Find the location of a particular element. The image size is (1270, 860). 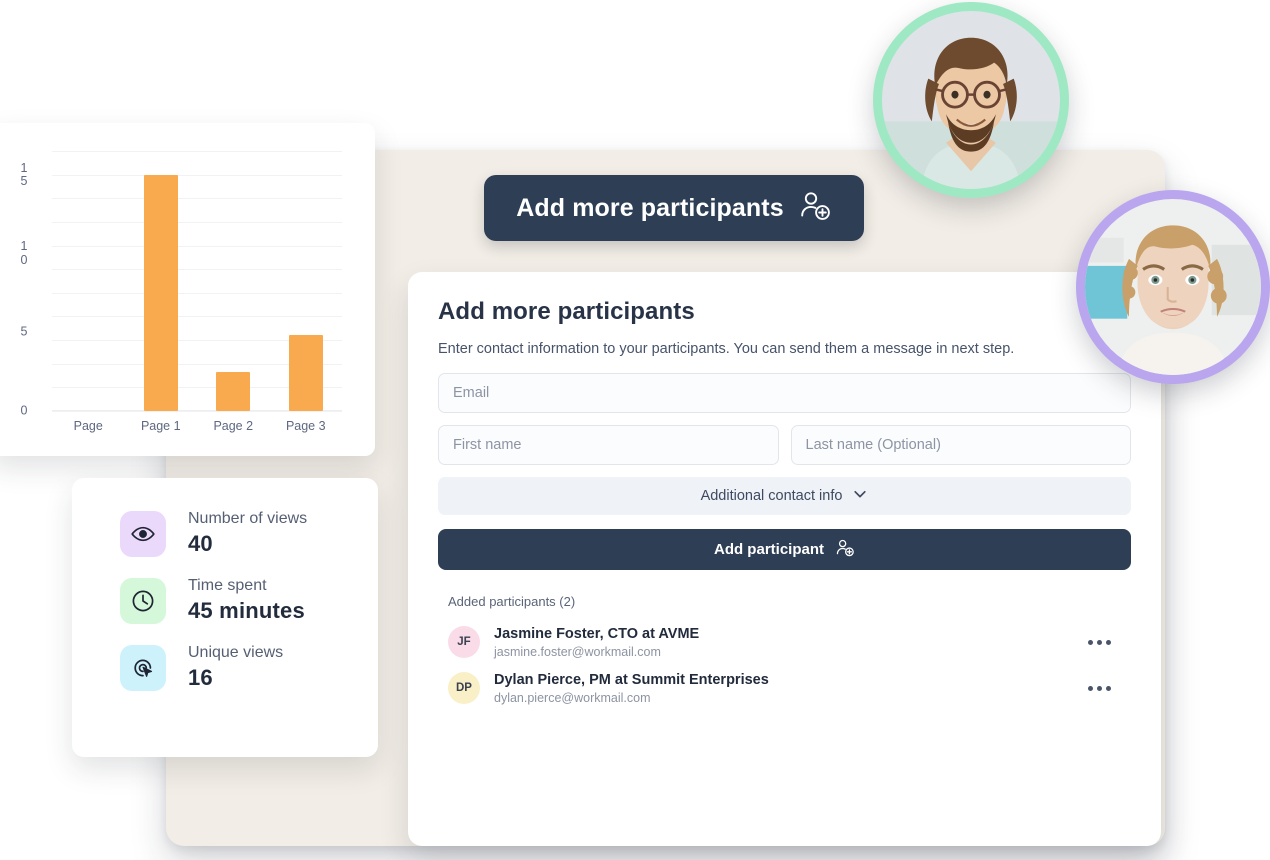

eye-icon is located at coordinates (143, 533).